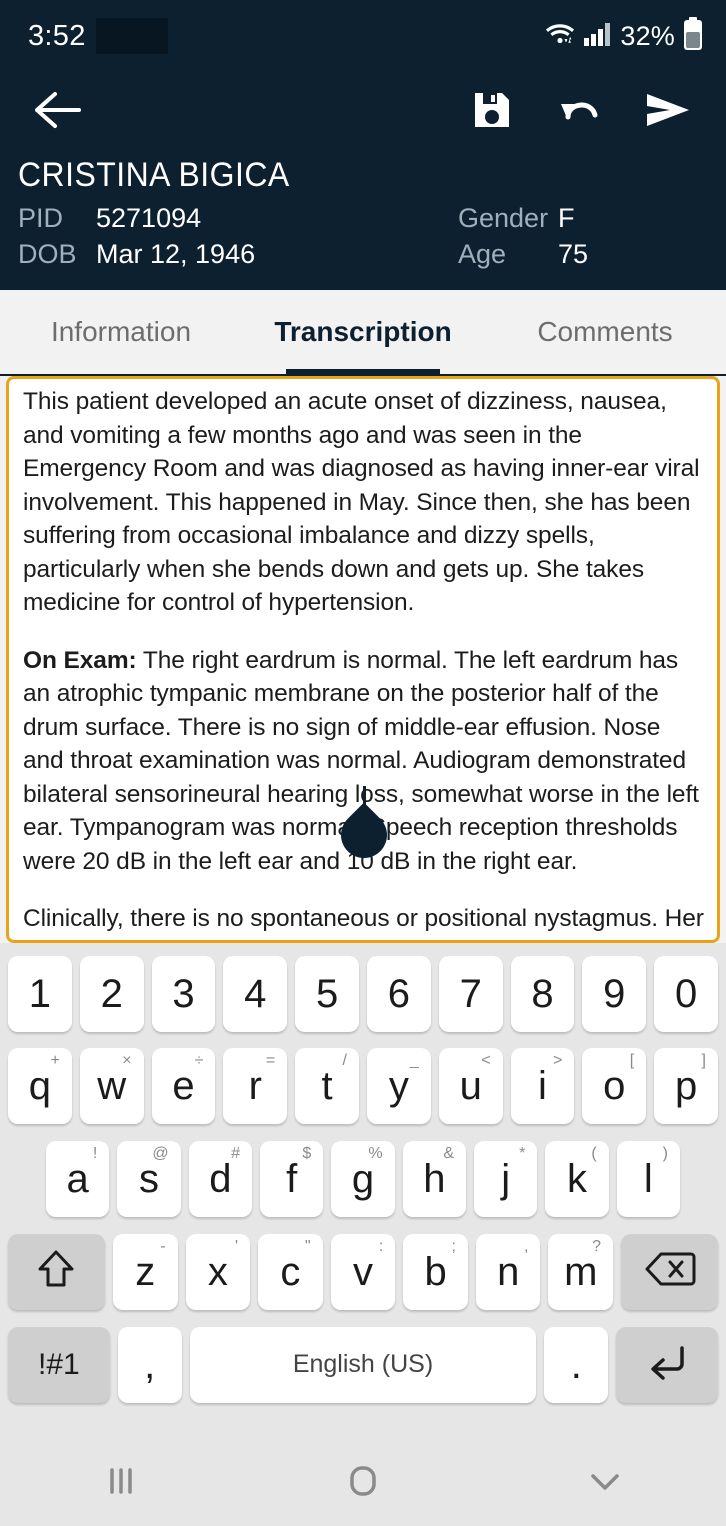  I want to click on key-label: 7, so click(470, 994).